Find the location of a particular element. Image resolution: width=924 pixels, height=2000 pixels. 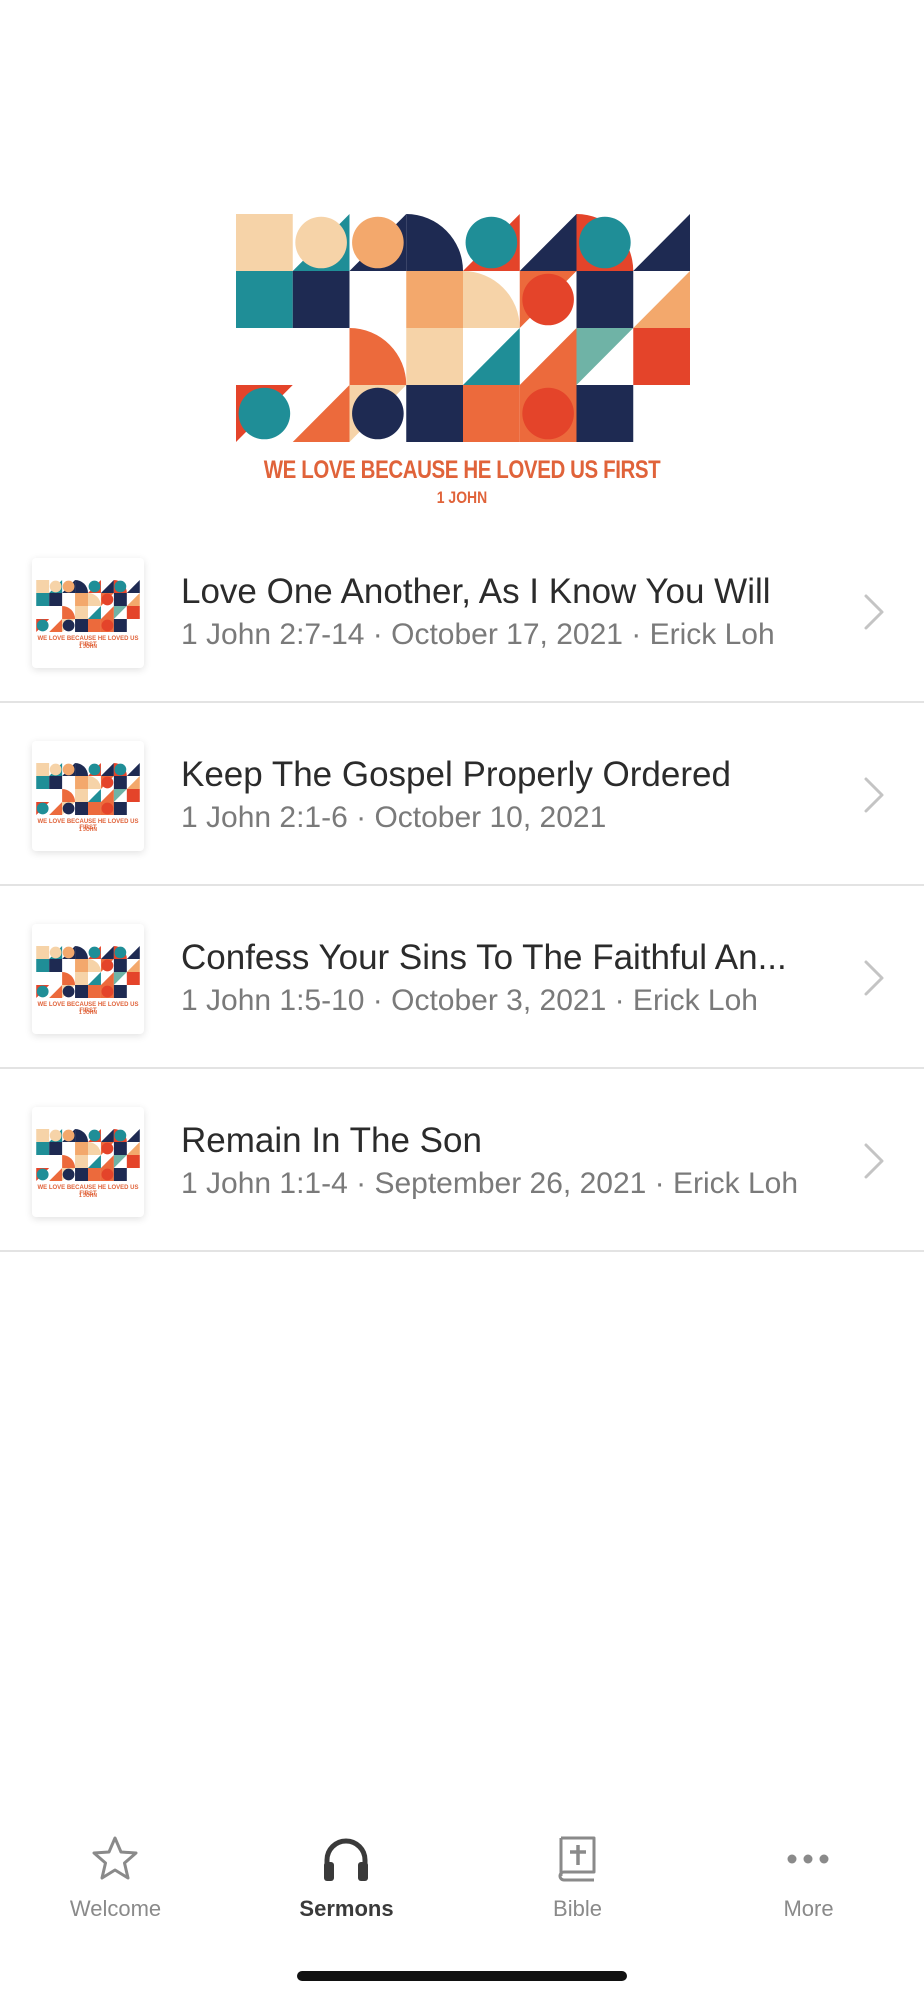

thumbnail-artwork is located at coordinates (88, 972).